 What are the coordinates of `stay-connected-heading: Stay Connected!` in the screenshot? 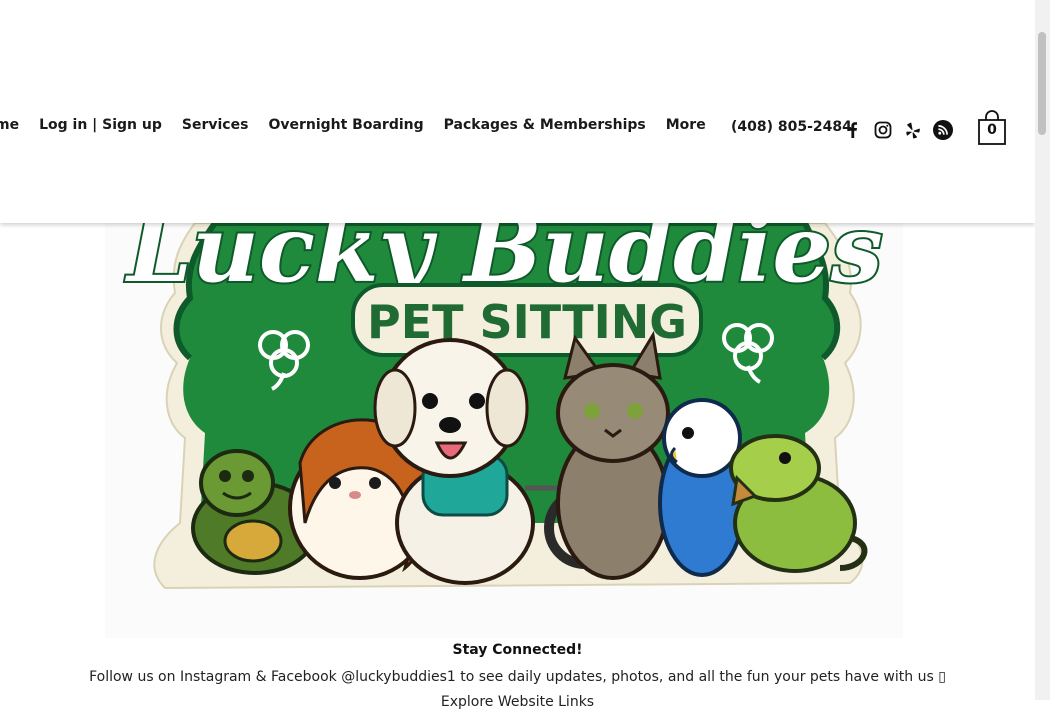 It's located at (517, 650).